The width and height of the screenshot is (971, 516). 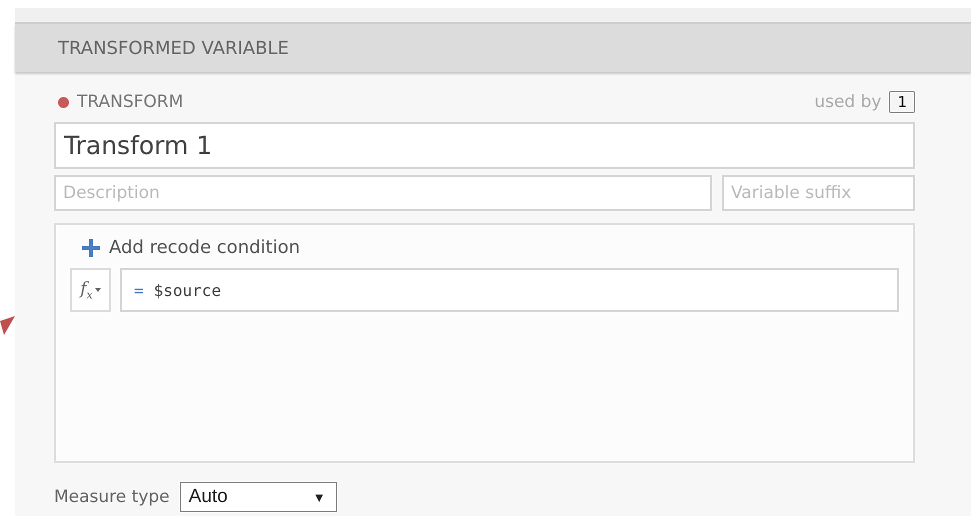 What do you see at coordinates (90, 290) in the screenshot?
I see `function-button: f$_{x}$` at bounding box center [90, 290].